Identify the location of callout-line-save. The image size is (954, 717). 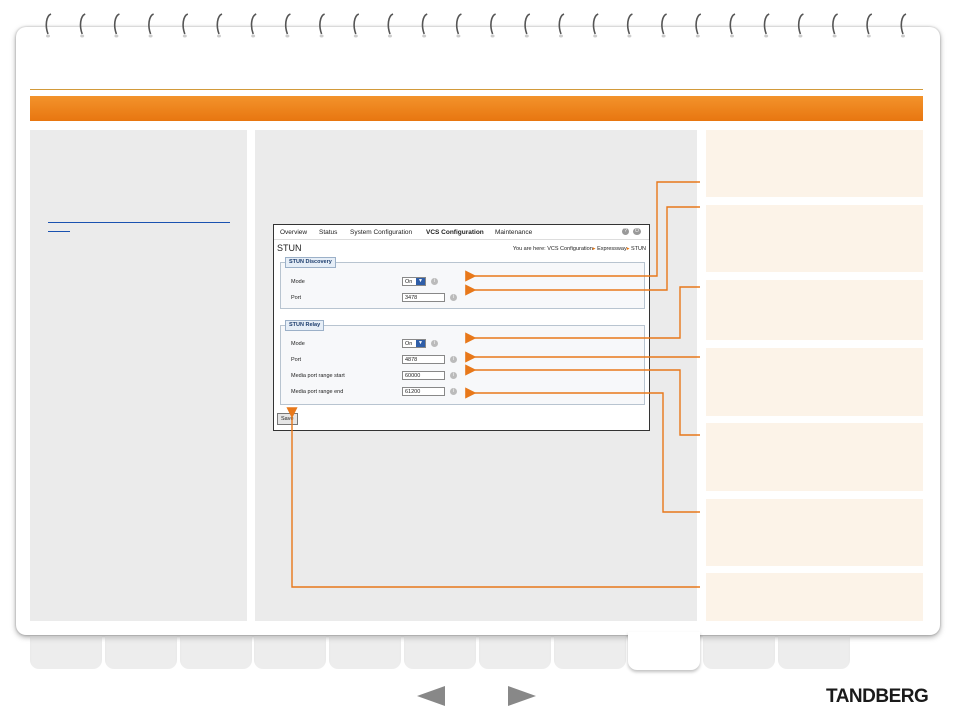
(493, 497).